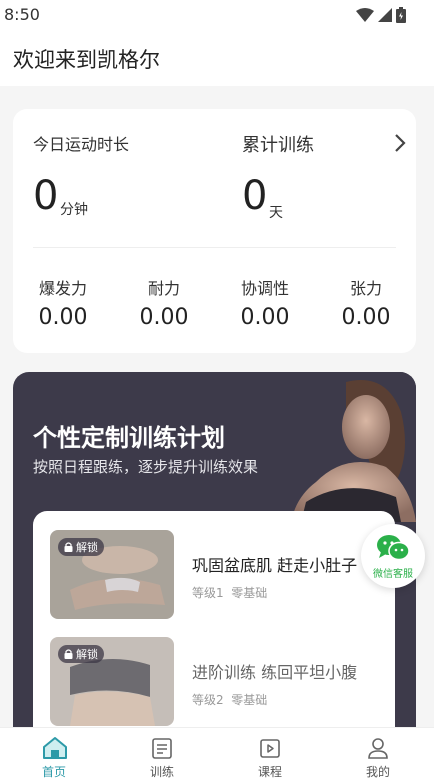  What do you see at coordinates (401, 15) in the screenshot?
I see `battery-icon` at bounding box center [401, 15].